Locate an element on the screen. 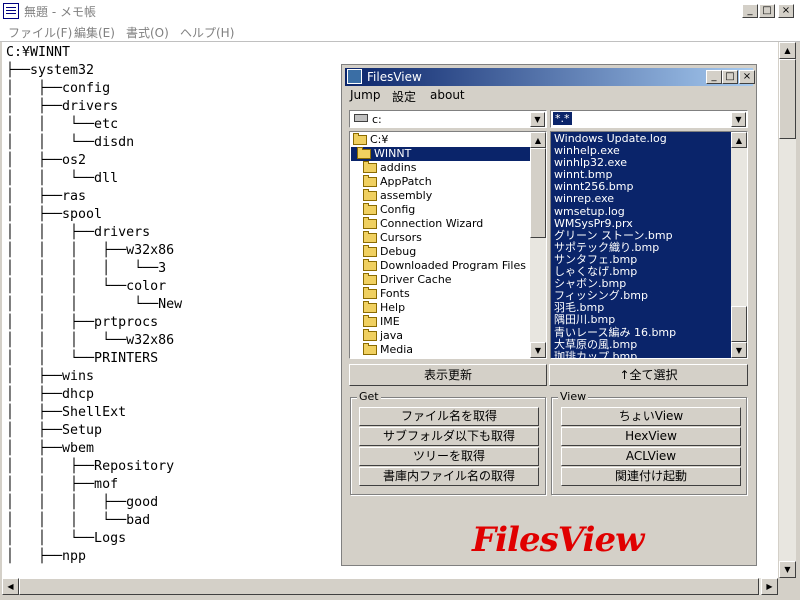 This screenshot has height=600, width=800. filter-dropdown-arrow: ▼ is located at coordinates (738, 119).